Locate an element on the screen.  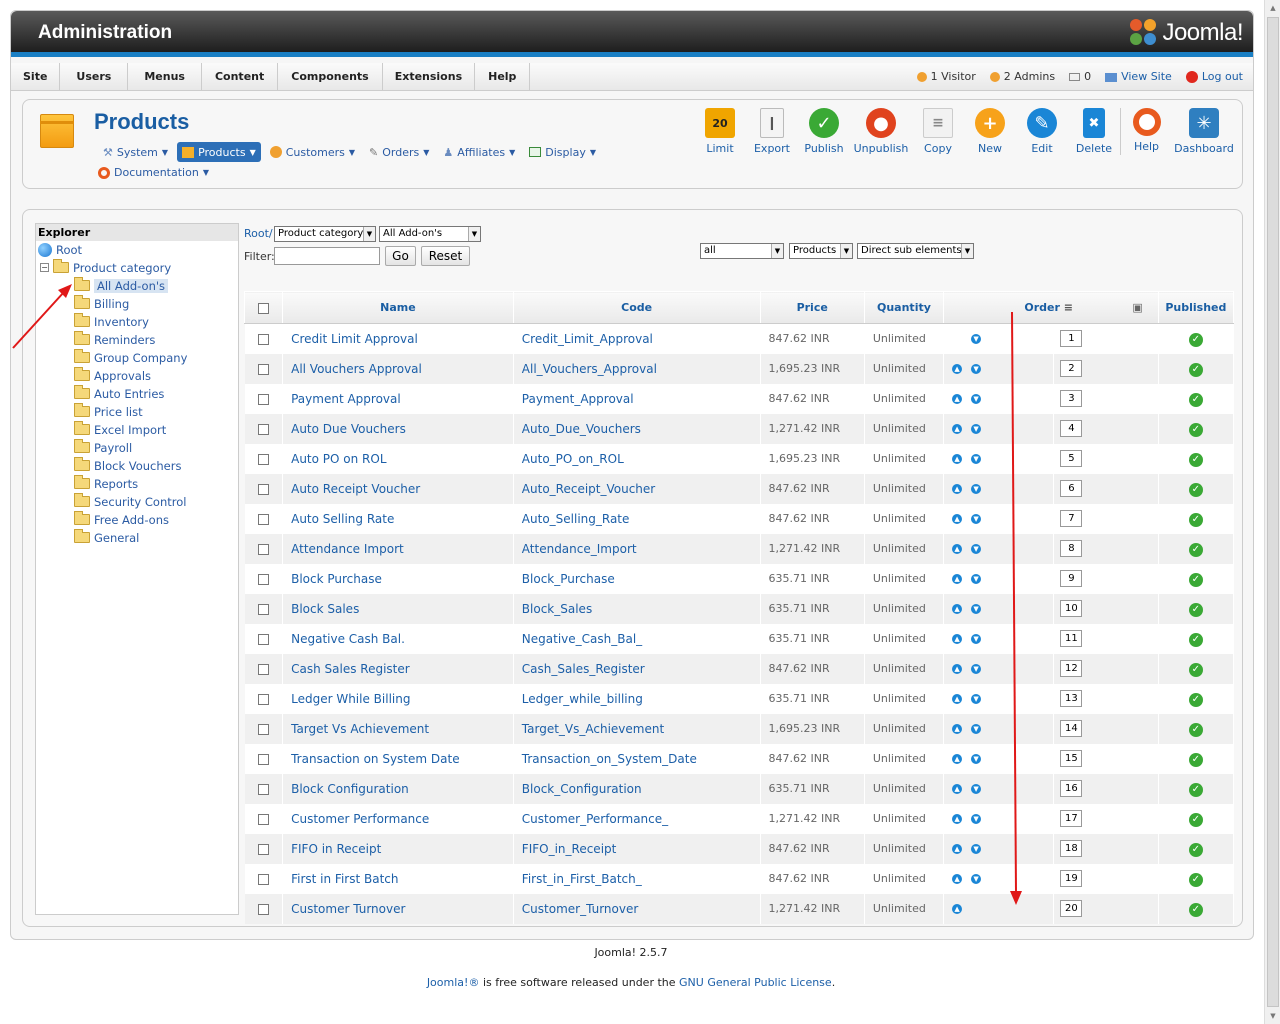
product-code: Auto_PO_on_ROL is located at coordinates (637, 458).